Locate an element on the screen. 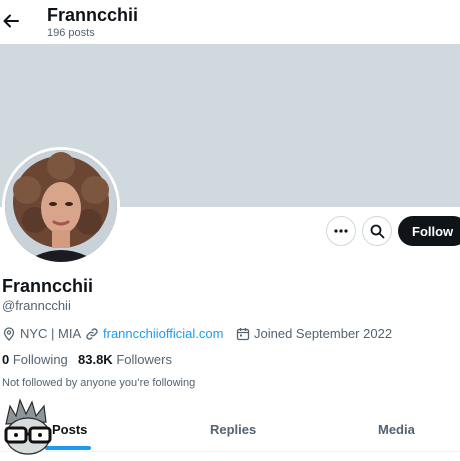 This screenshot has width=460, height=461. followers-stat: 83.8K Followers is located at coordinates (125, 359).